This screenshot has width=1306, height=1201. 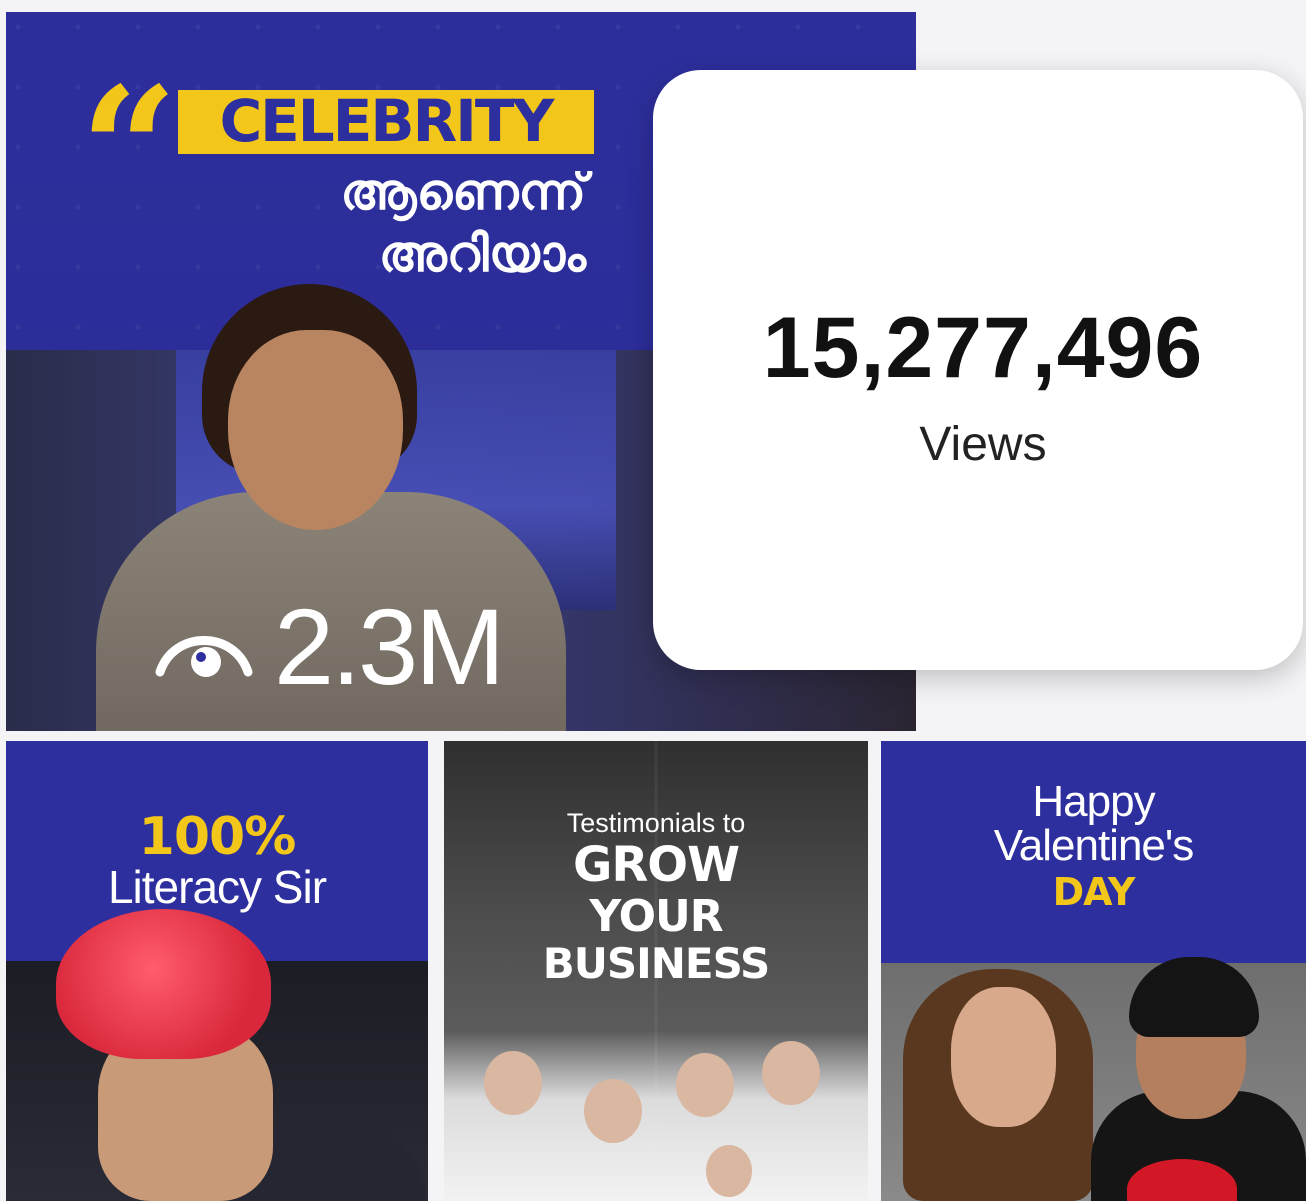 What do you see at coordinates (656, 823) in the screenshot?
I see `testimonials-intro: Testimonials to` at bounding box center [656, 823].